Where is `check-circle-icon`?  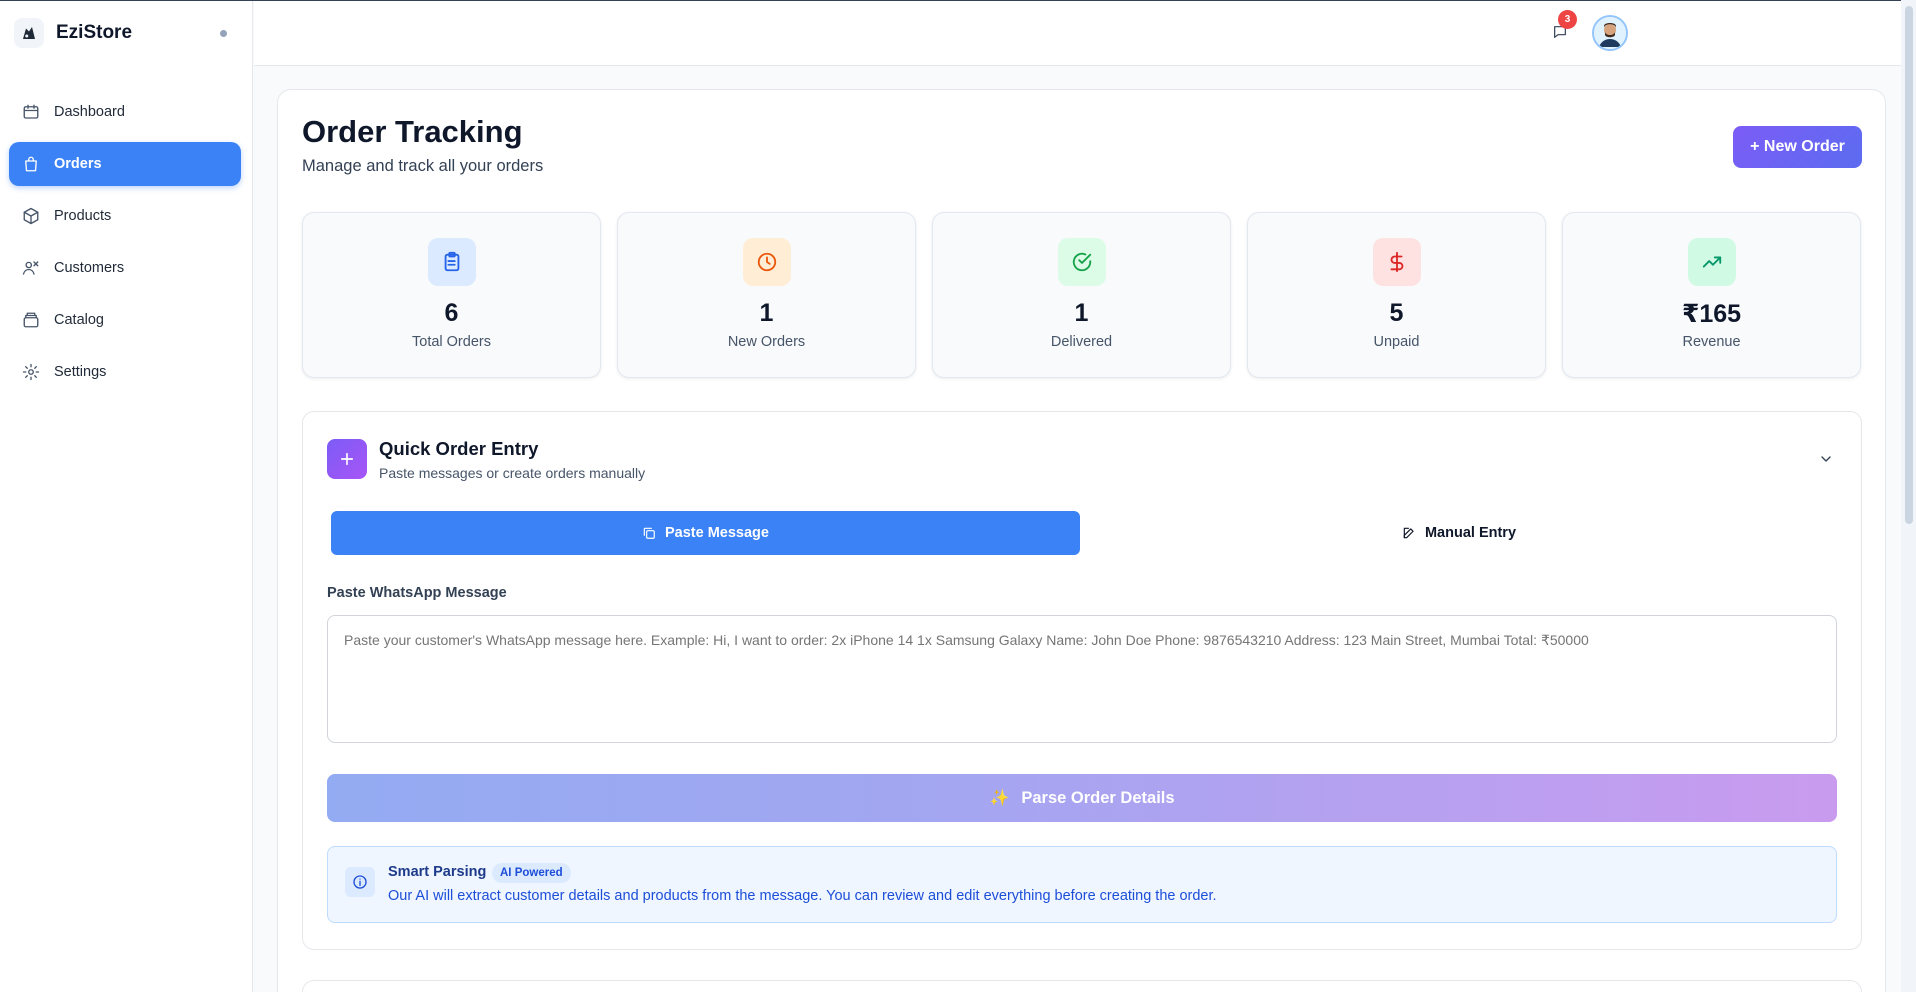
check-circle-icon is located at coordinates (1082, 262).